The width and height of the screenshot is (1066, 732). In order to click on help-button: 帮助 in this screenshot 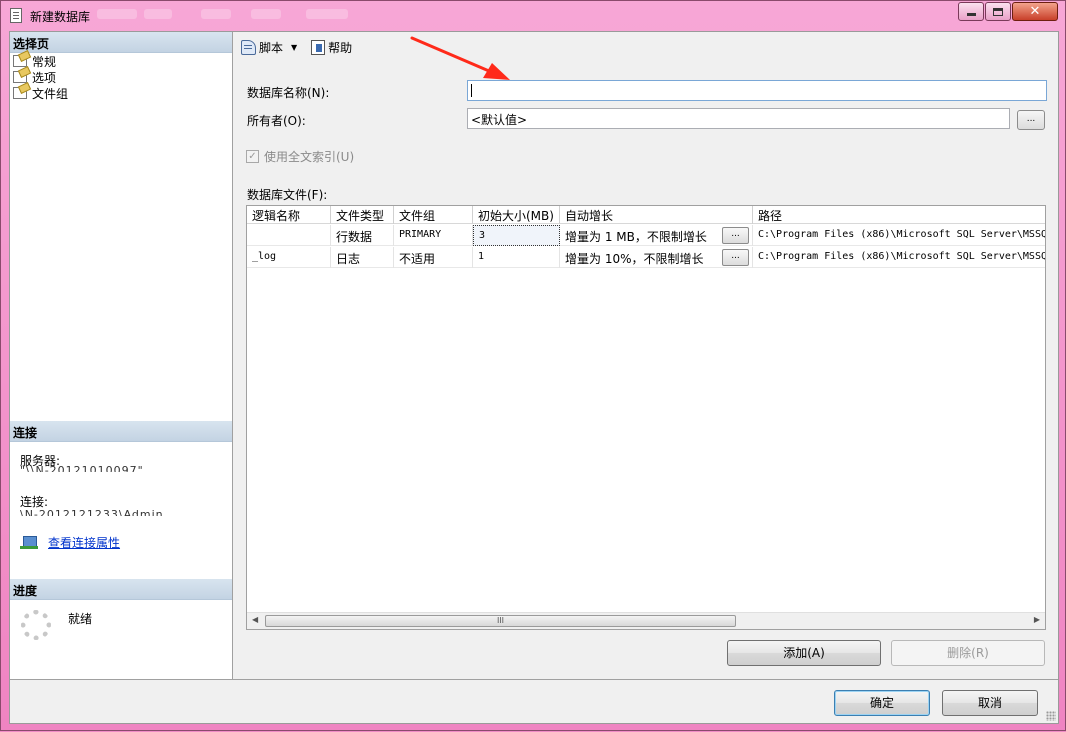, I will do `click(331, 47)`.